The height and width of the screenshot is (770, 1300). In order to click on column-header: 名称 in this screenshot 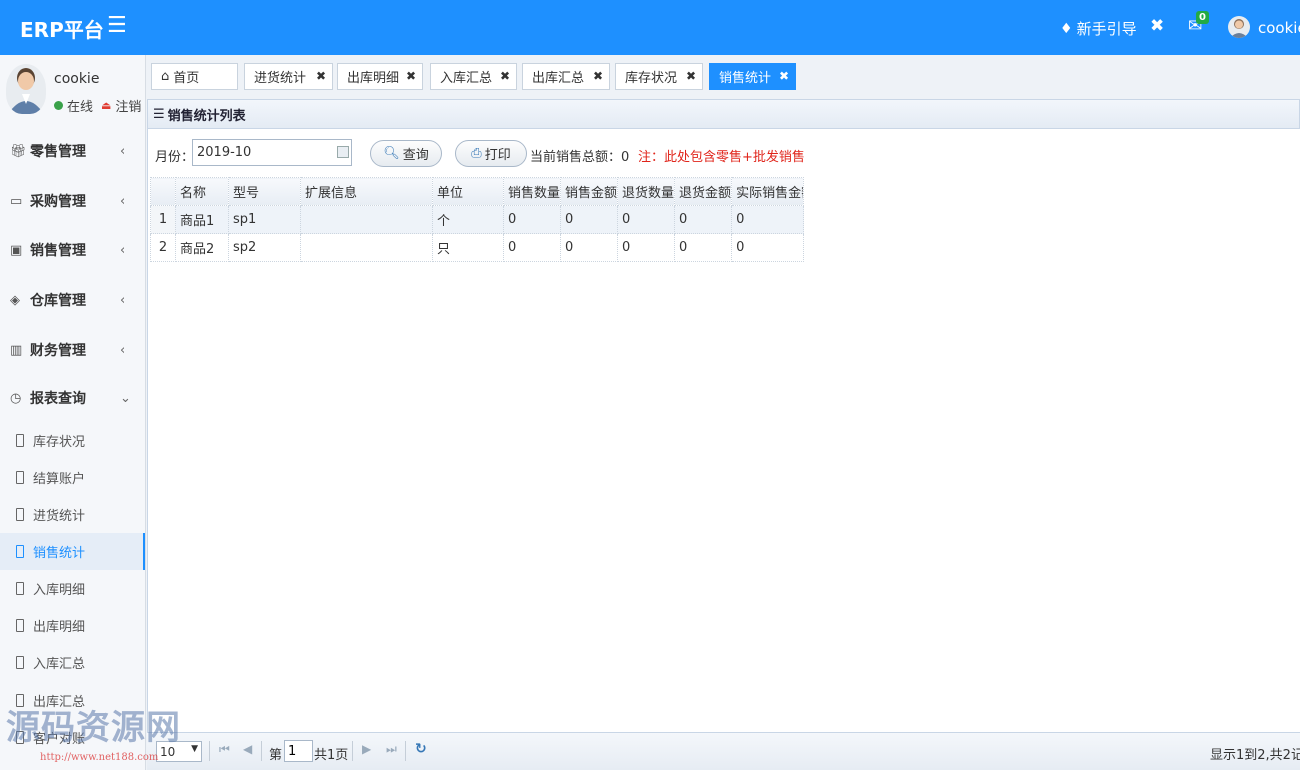, I will do `click(202, 191)`.